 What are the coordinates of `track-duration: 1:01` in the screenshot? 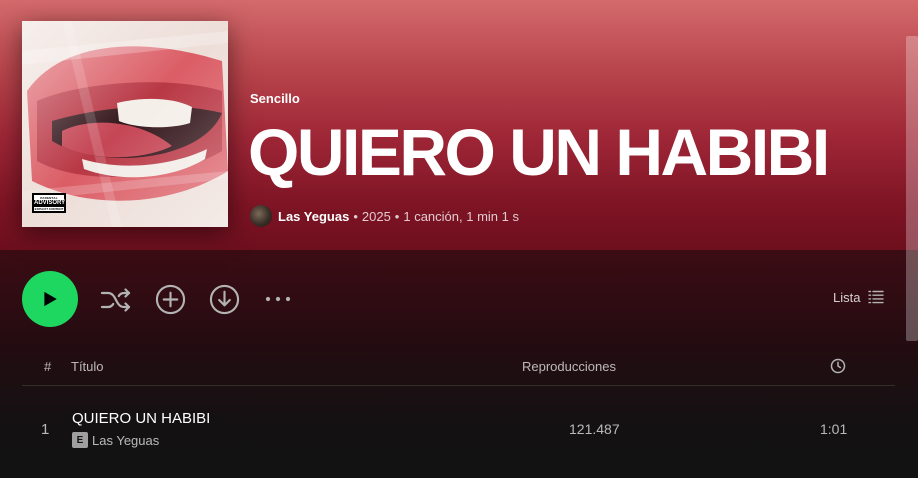 It's located at (834, 429).